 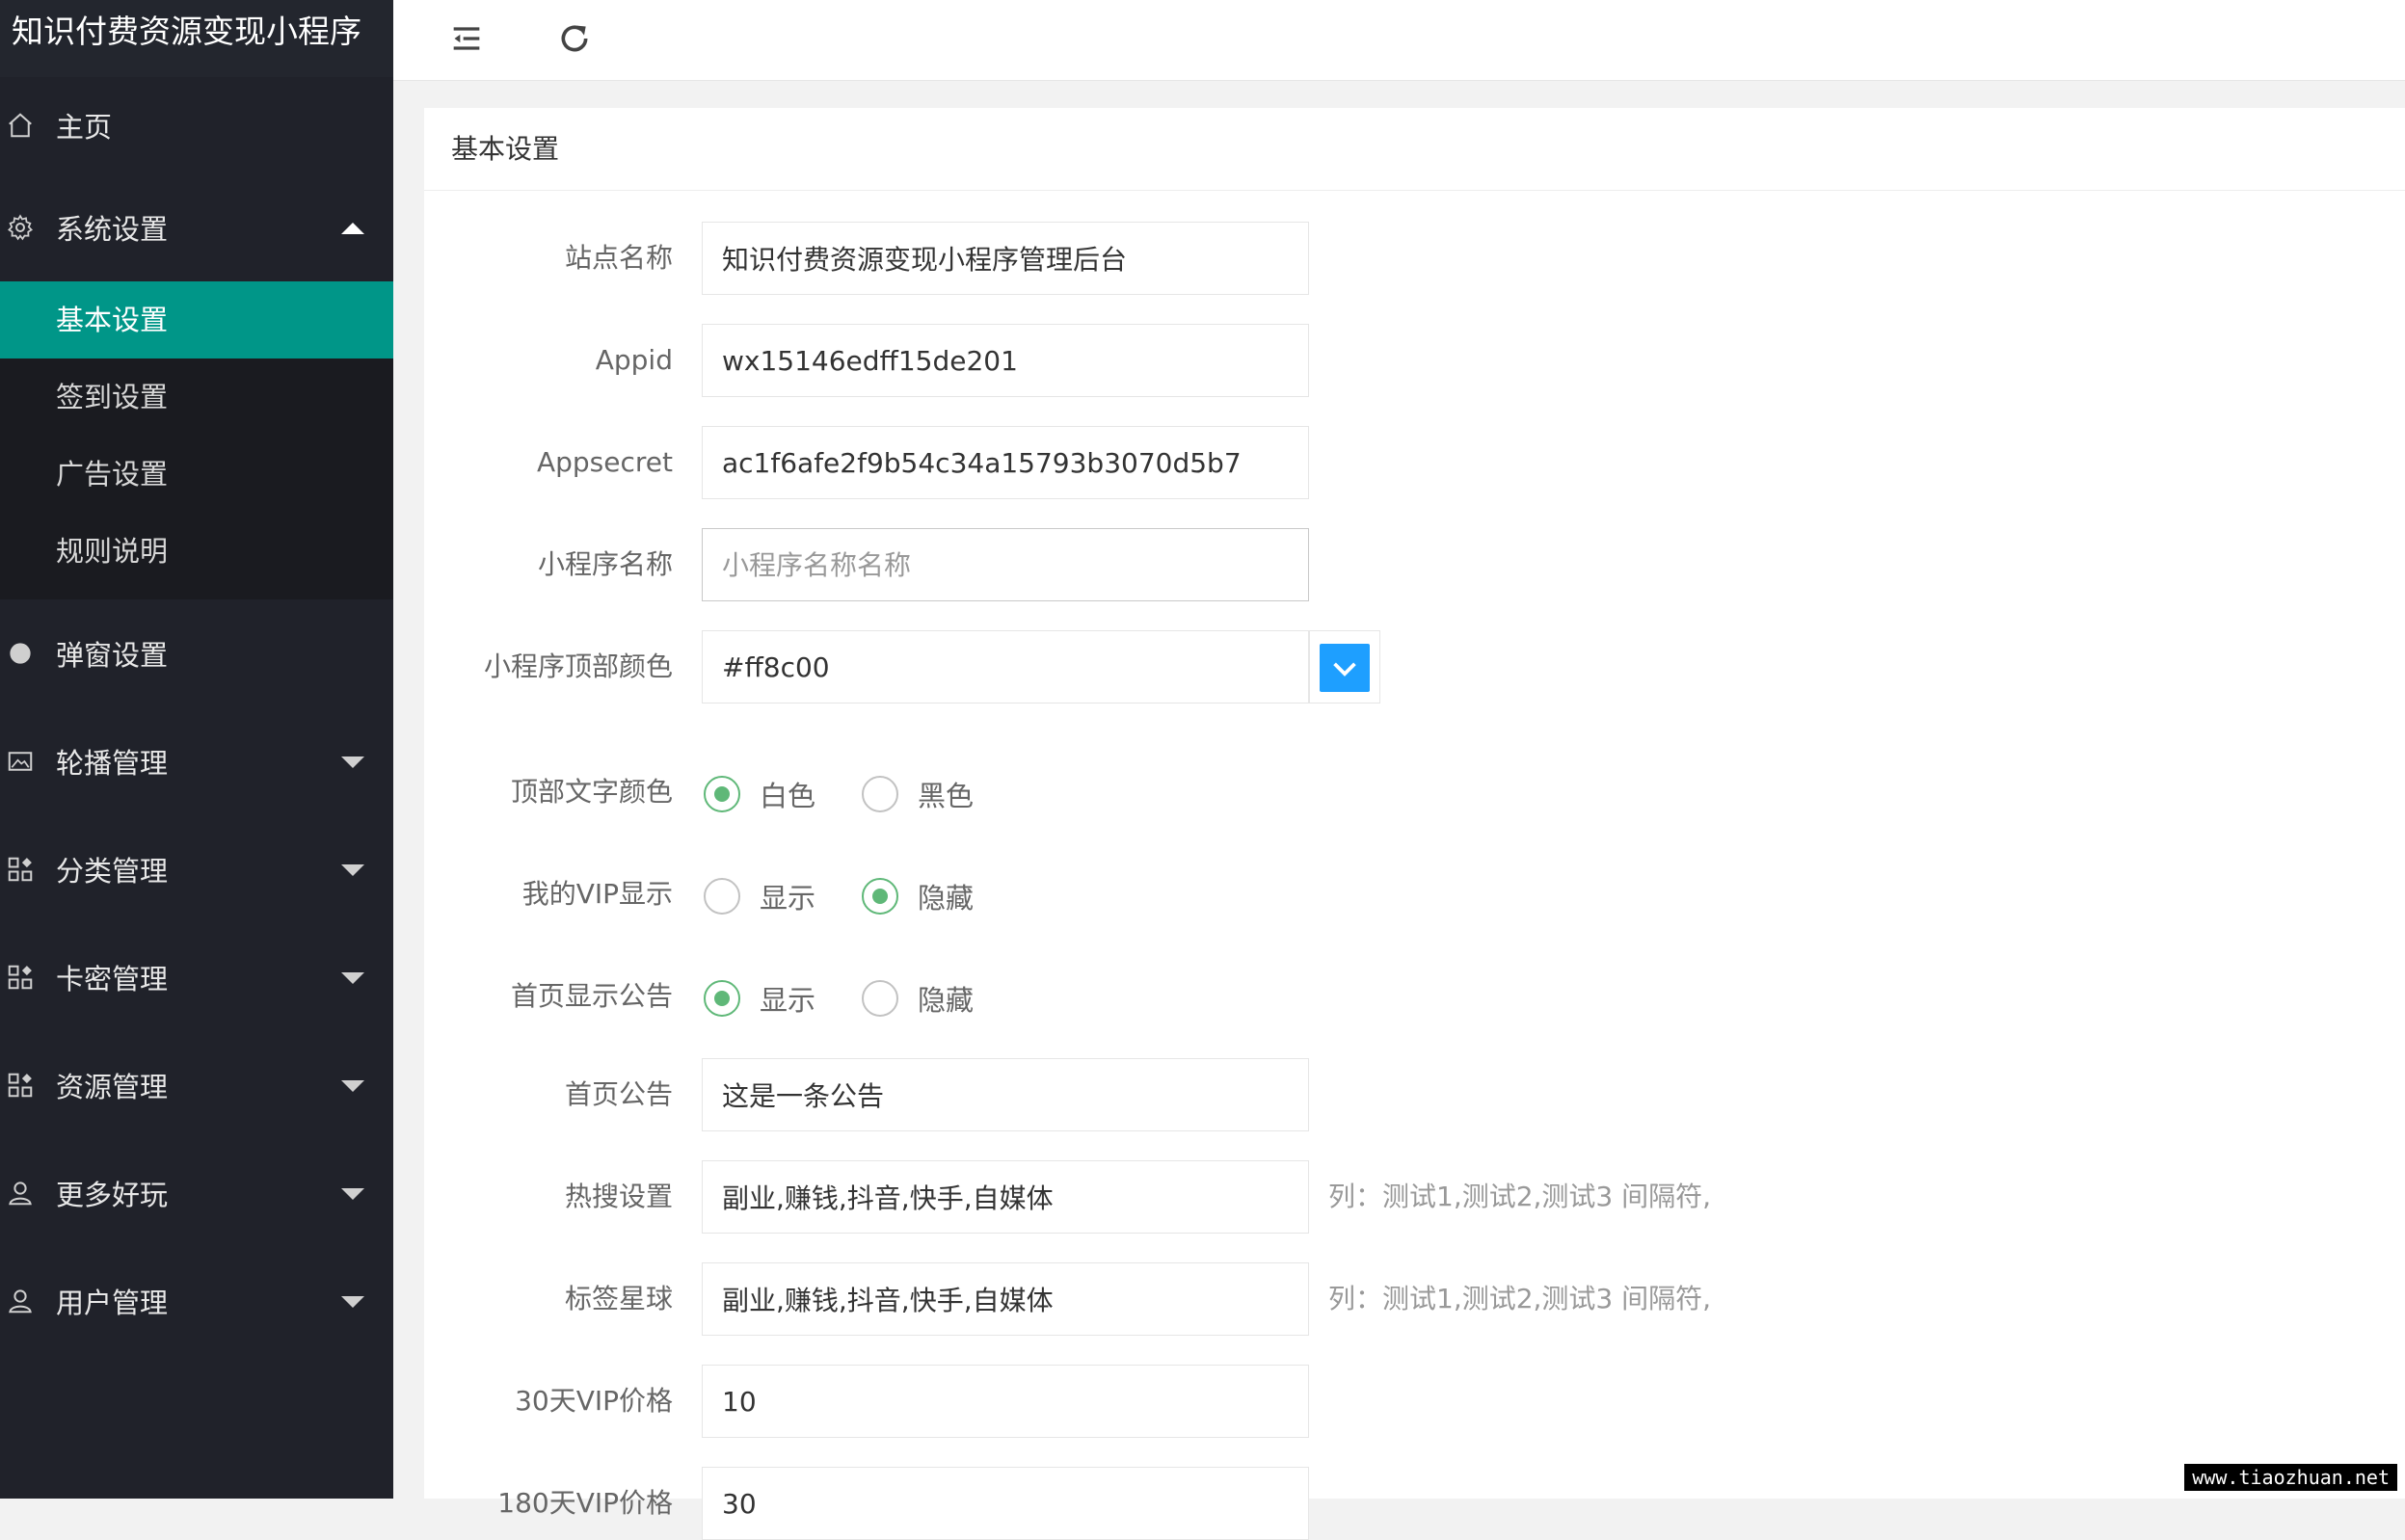 What do you see at coordinates (548, 1401) in the screenshot?
I see `vip30-label: 30天VIP价格` at bounding box center [548, 1401].